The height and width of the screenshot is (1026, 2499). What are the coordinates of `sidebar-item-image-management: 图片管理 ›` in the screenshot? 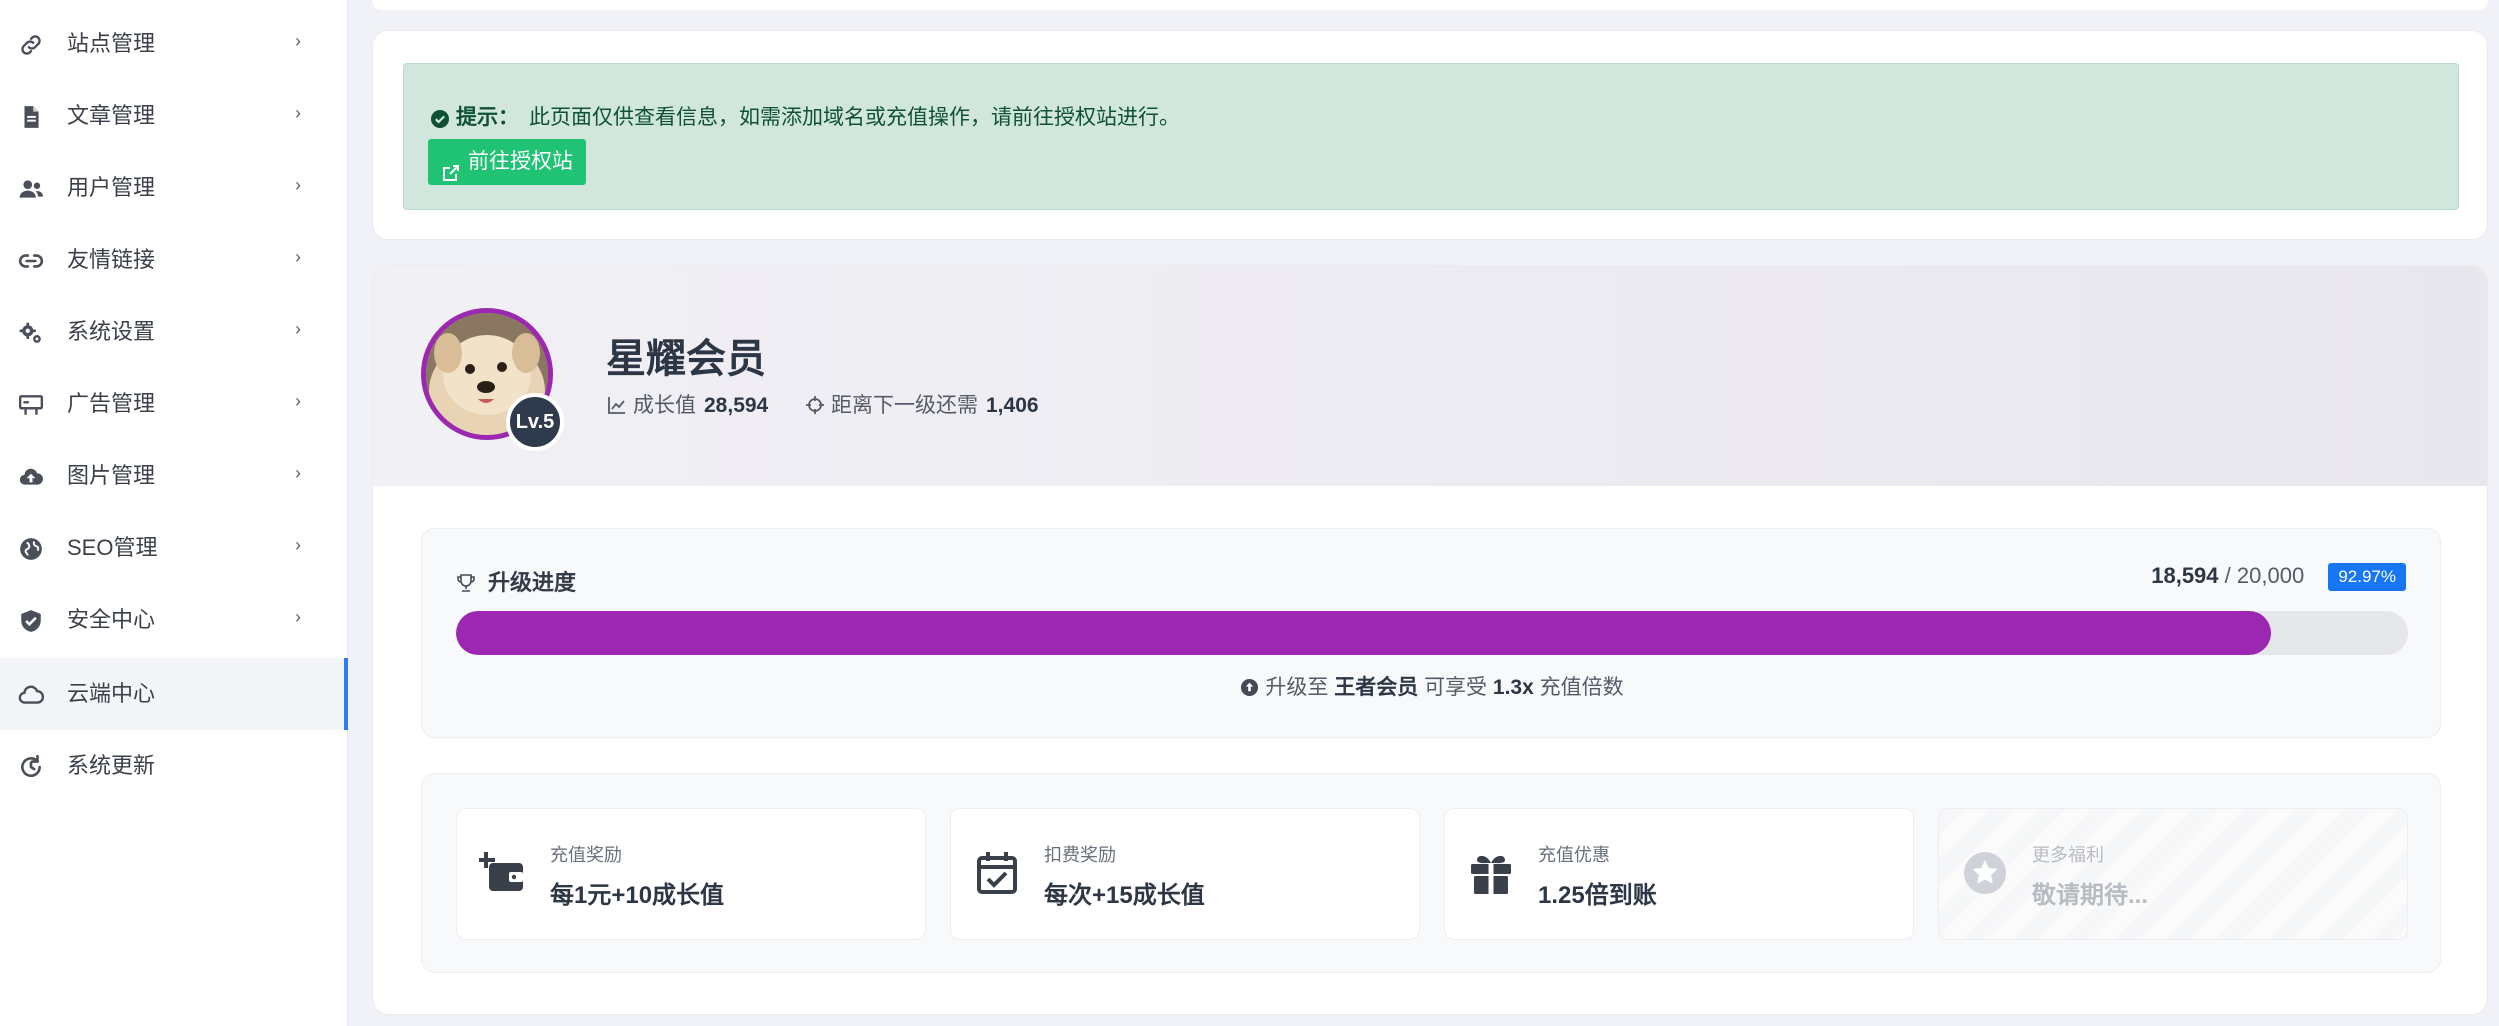 It's located at (174, 476).